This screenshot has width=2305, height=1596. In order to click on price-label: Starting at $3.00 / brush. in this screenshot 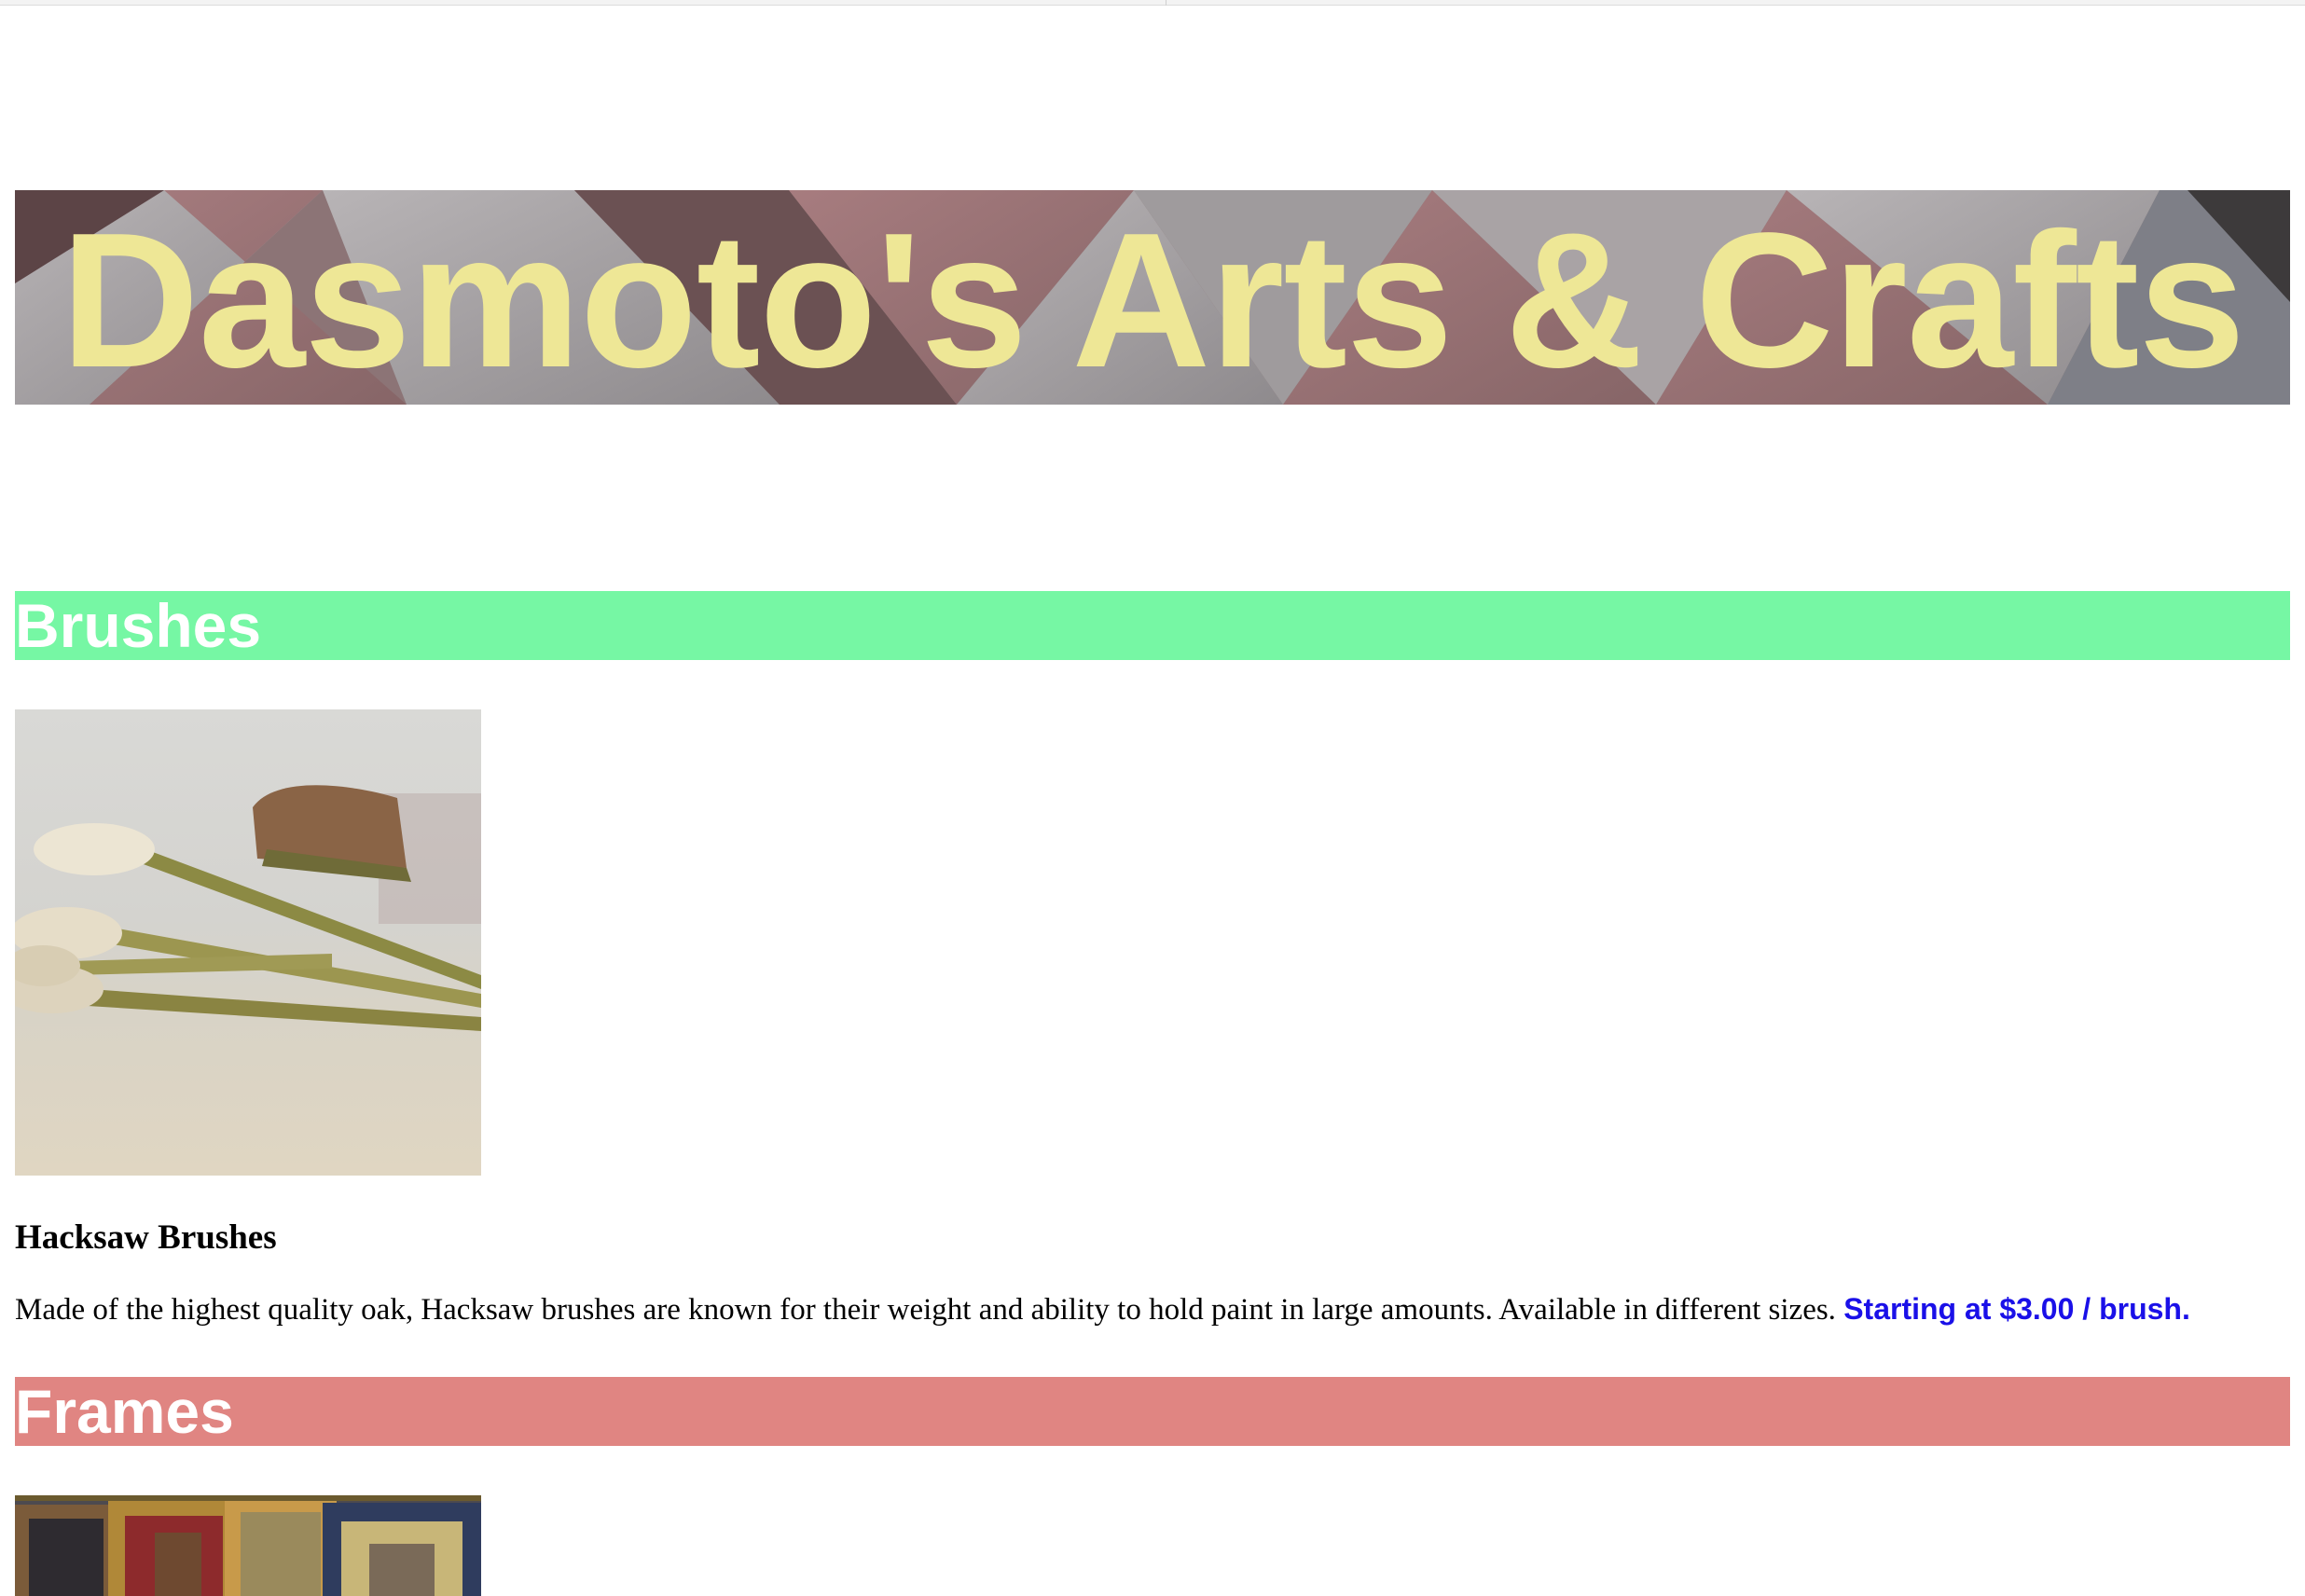, I will do `click(2016, 1309)`.